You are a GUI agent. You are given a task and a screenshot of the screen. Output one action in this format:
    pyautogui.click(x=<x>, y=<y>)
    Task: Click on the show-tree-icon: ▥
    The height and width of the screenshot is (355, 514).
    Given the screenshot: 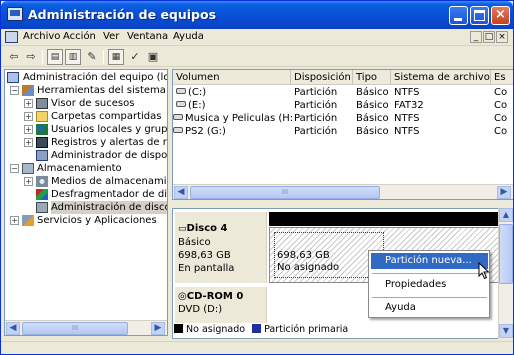 What is the action you would take?
    pyautogui.click(x=73, y=57)
    